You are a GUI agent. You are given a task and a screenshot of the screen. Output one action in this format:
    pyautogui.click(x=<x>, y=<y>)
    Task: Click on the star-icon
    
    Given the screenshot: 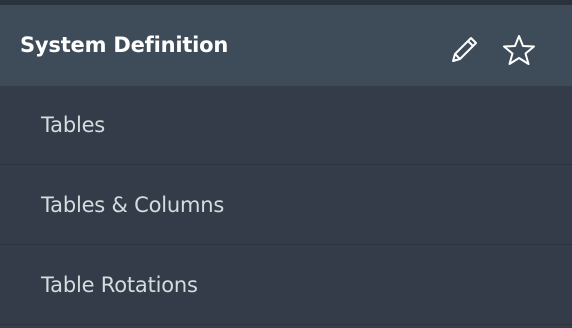 What is the action you would take?
    pyautogui.click(x=519, y=50)
    